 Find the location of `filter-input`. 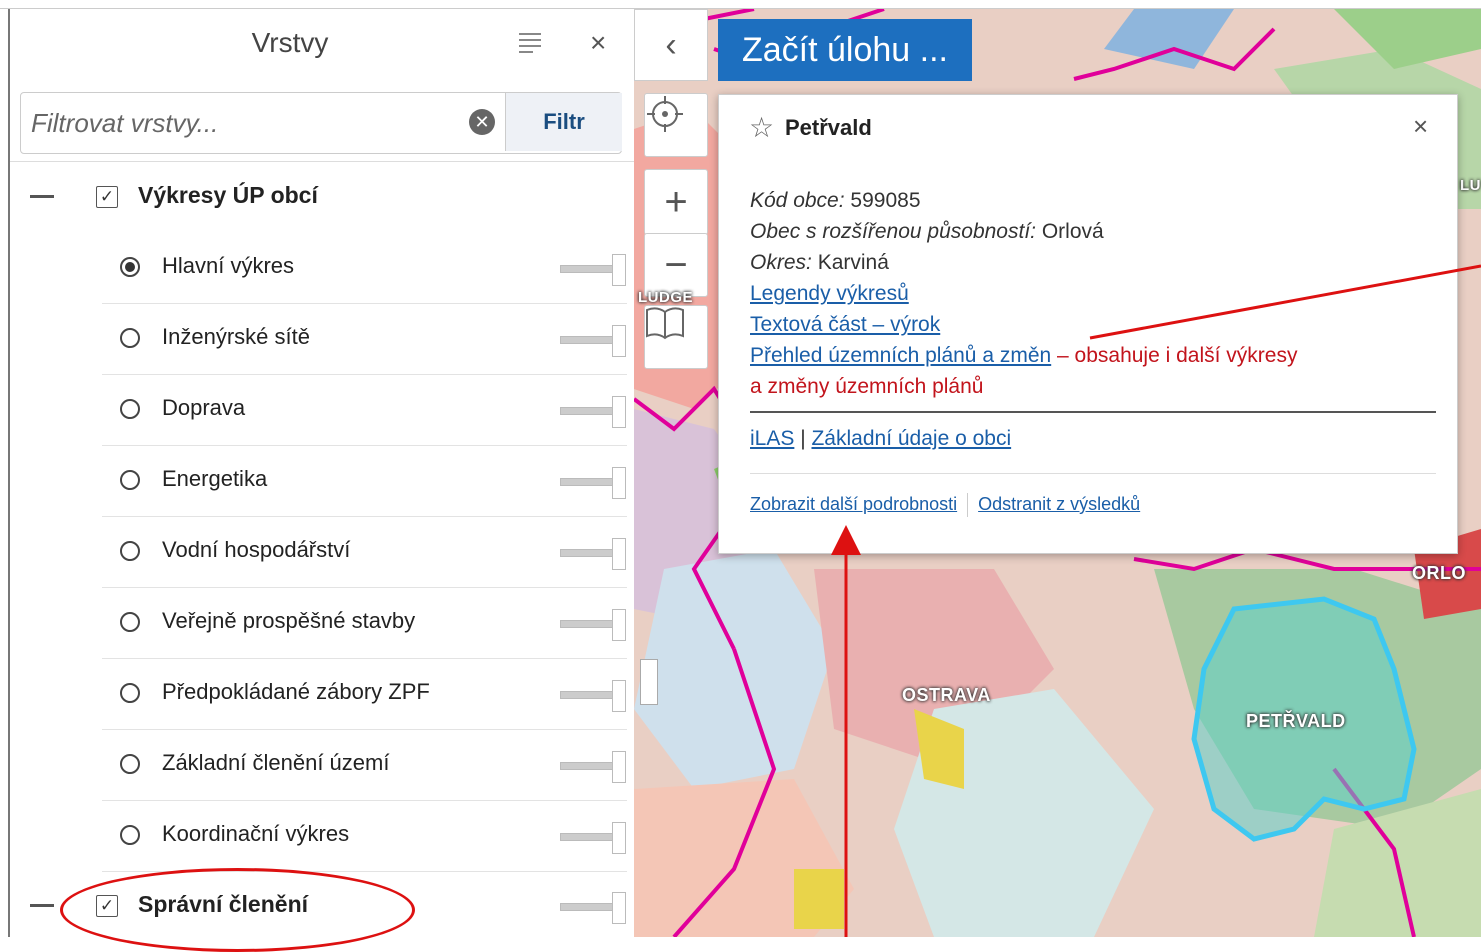

filter-input is located at coordinates (269, 123).